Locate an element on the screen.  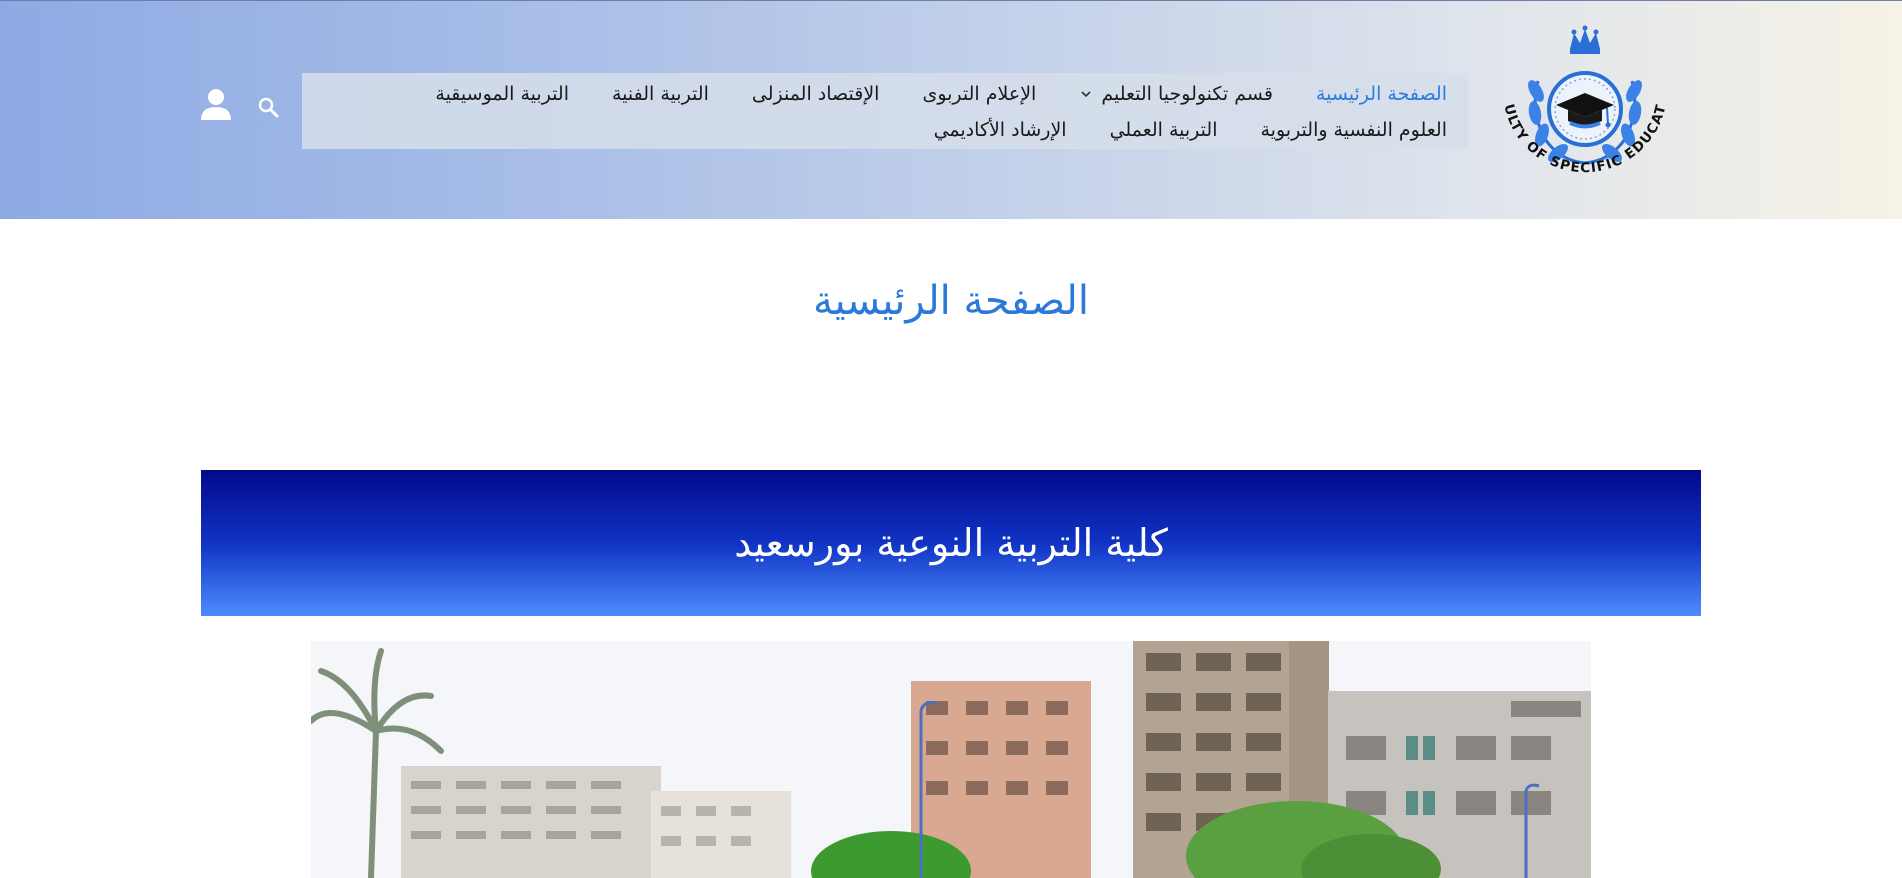
page-title: الصفحة الرئيسية is located at coordinates (951, 301).